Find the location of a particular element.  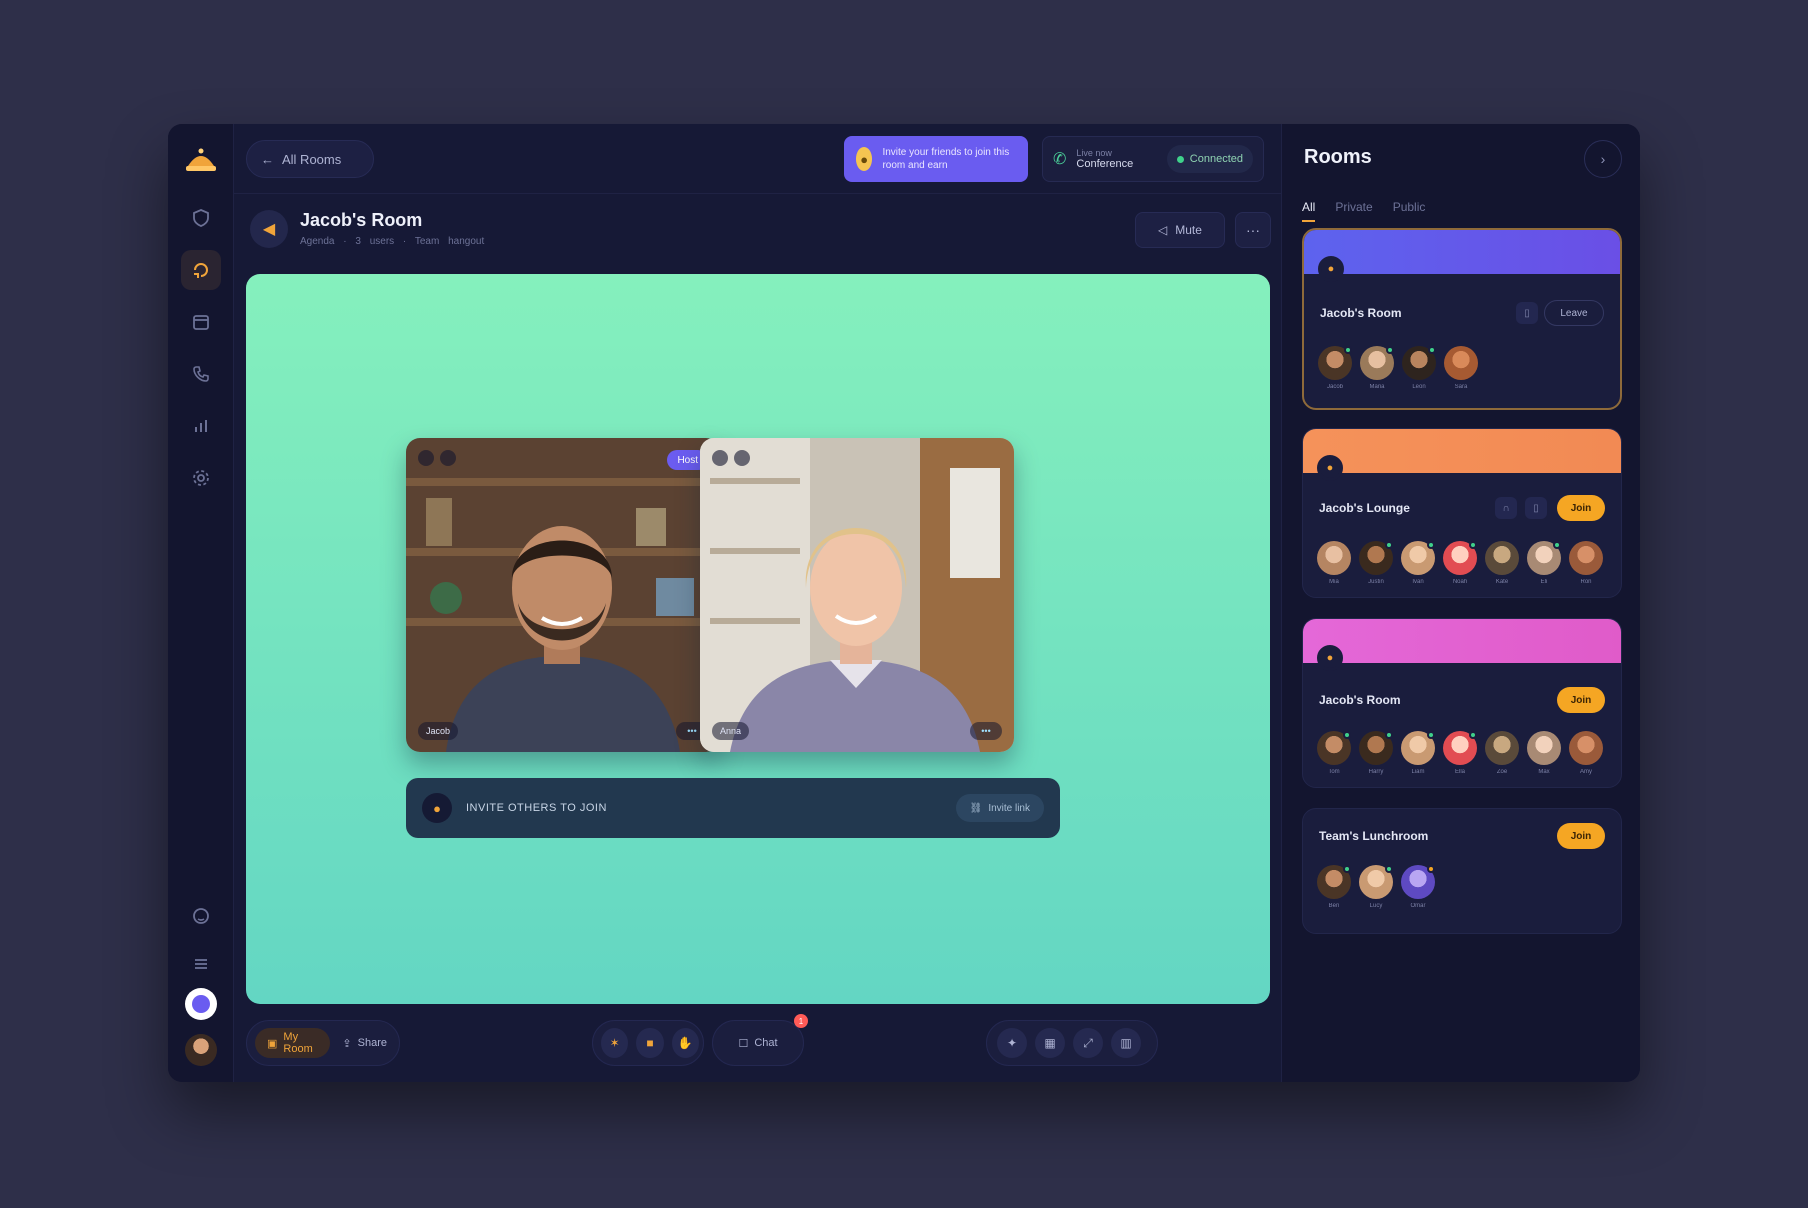

phone-icon is located at coordinates (201, 374).